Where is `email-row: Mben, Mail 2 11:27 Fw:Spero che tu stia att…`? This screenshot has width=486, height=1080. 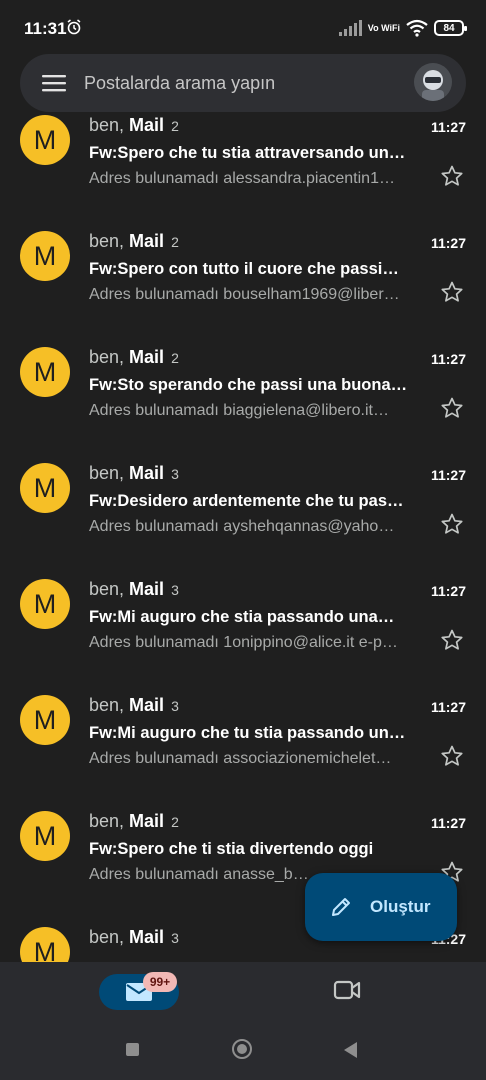 email-row: Mben, Mail 2 11:27 Fw:Spero che tu stia att… is located at coordinates (243, 168).